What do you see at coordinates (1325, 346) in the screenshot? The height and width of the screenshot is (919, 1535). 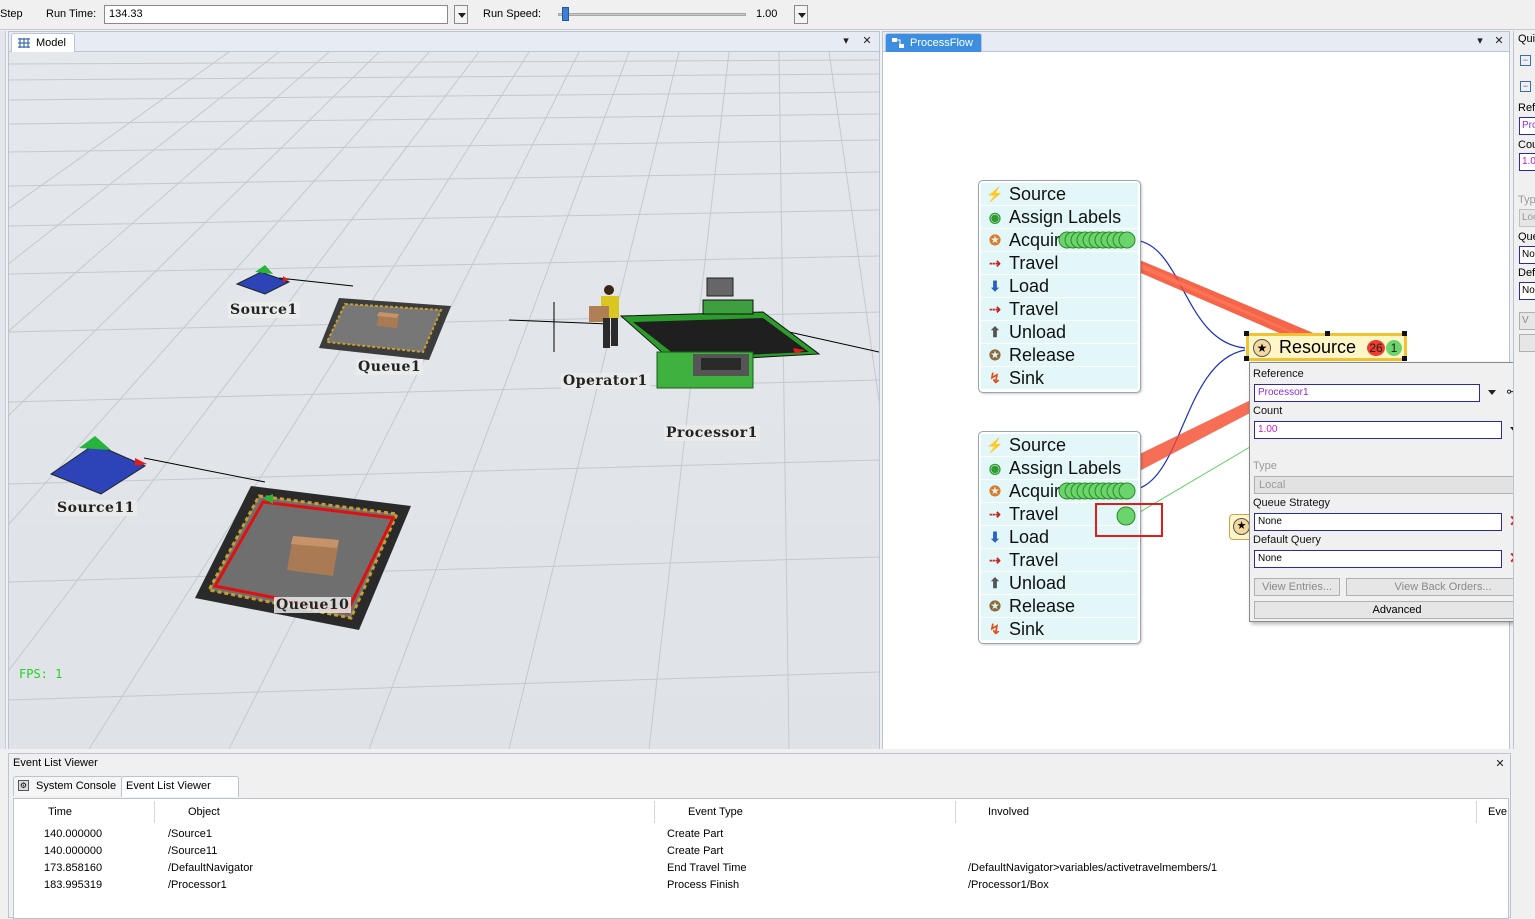 I see `resource-block: ★ Resource 26 1` at bounding box center [1325, 346].